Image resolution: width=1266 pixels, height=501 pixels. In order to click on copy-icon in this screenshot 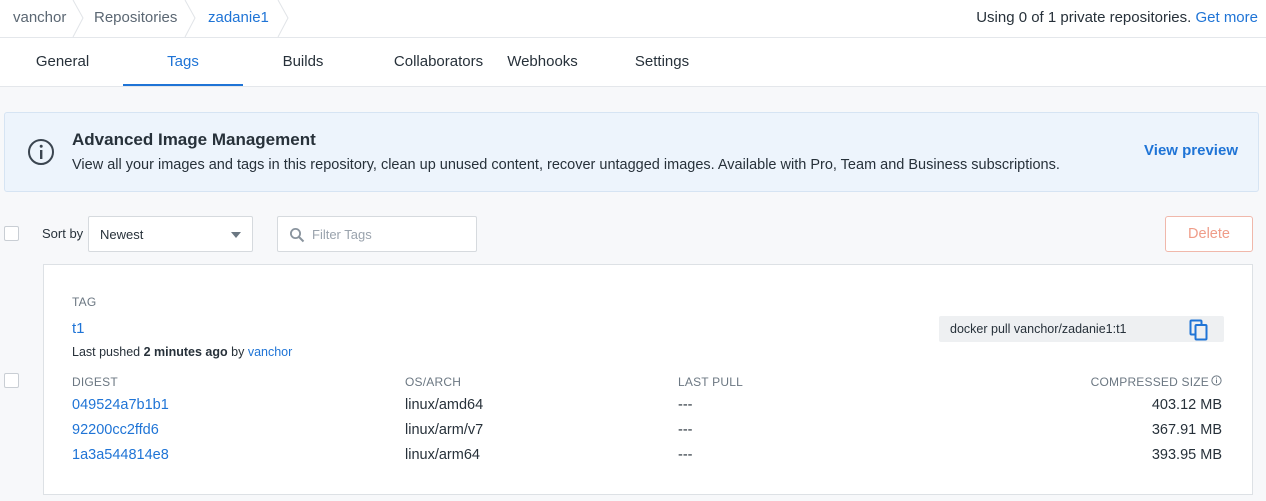, I will do `click(1199, 330)`.